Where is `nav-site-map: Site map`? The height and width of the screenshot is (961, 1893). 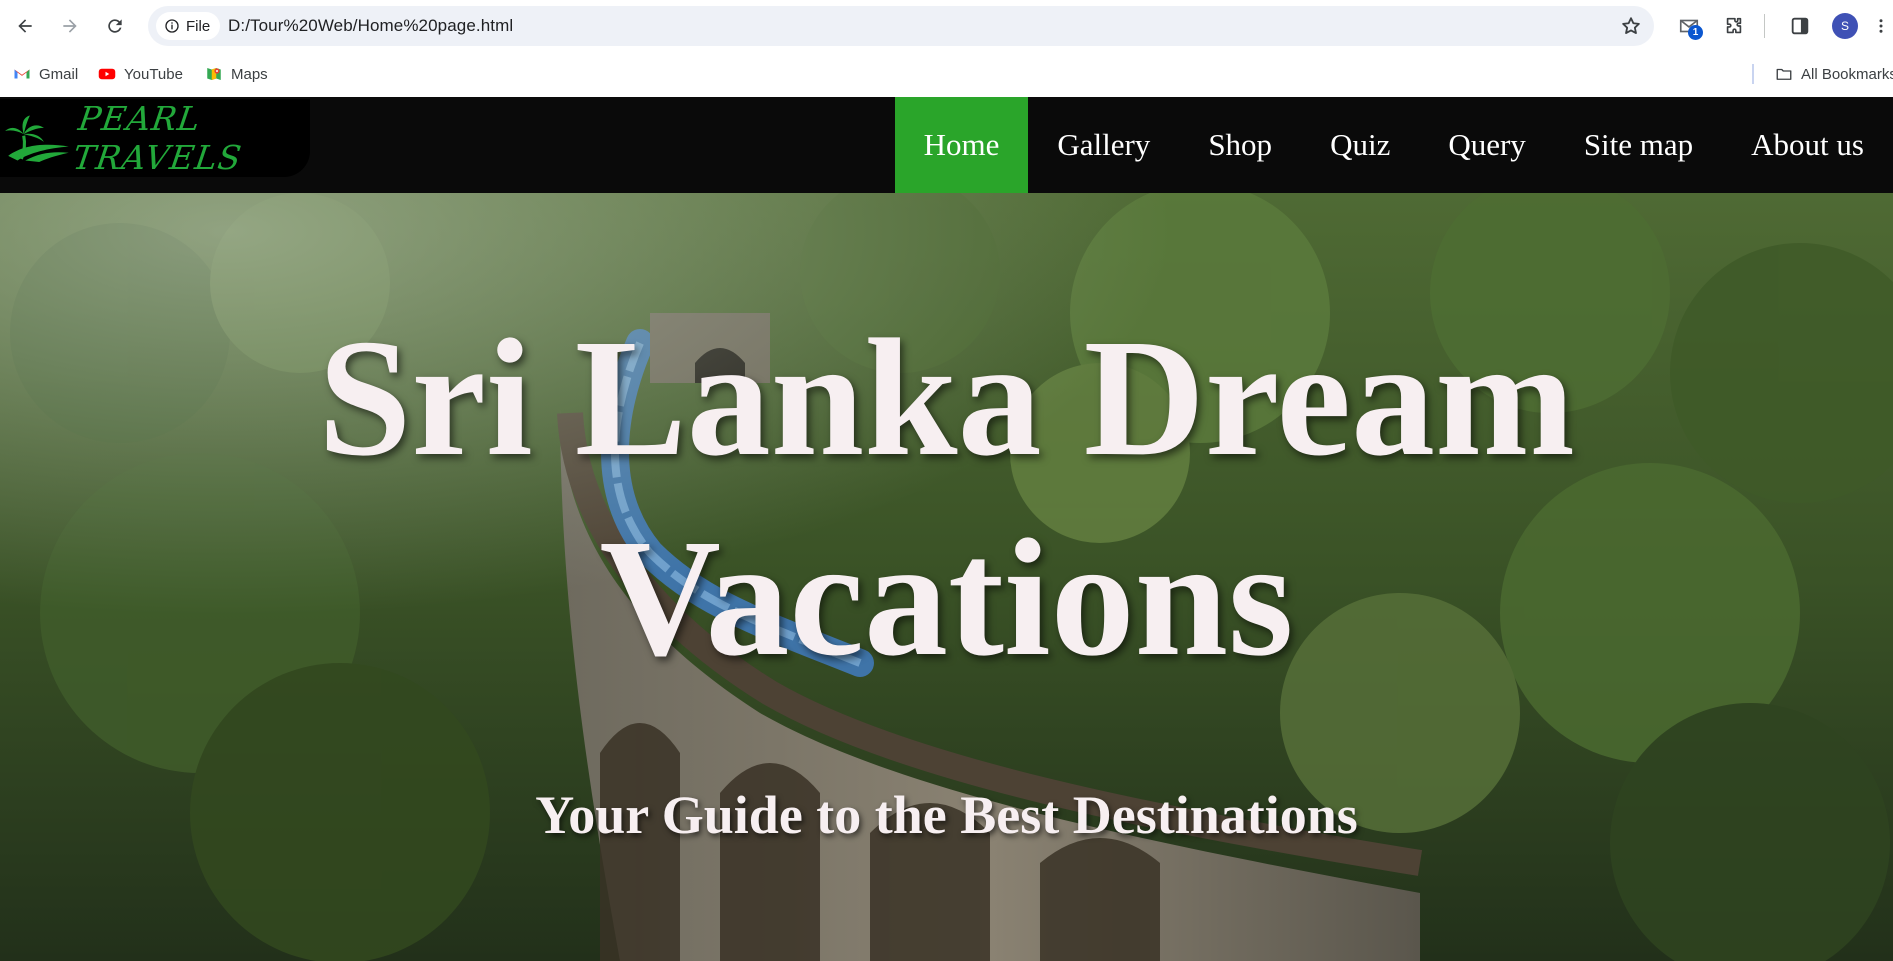 nav-site-map: Site map is located at coordinates (1638, 145).